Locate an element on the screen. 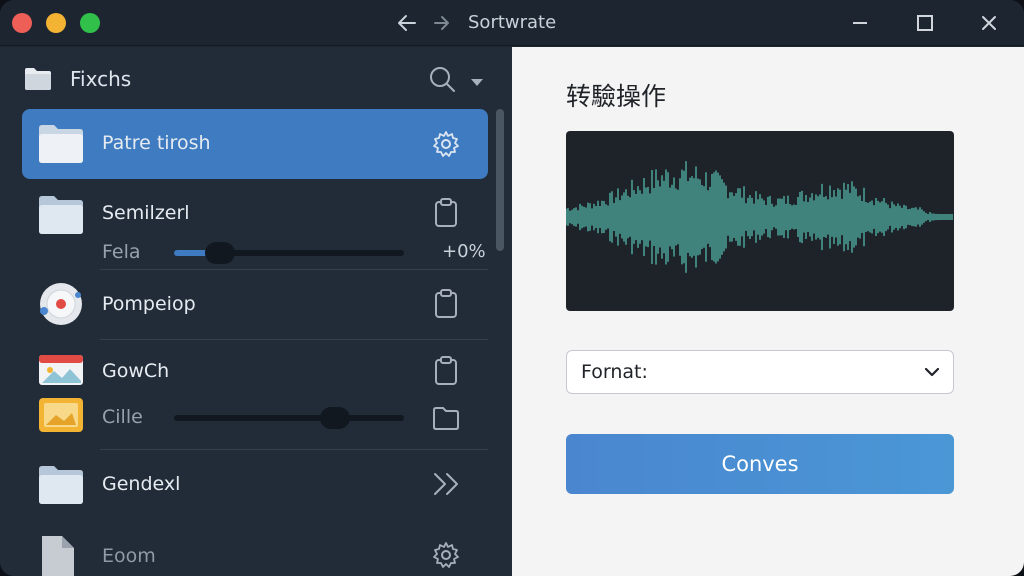 The height and width of the screenshot is (576, 1024). waveform-graphic is located at coordinates (759, 217).